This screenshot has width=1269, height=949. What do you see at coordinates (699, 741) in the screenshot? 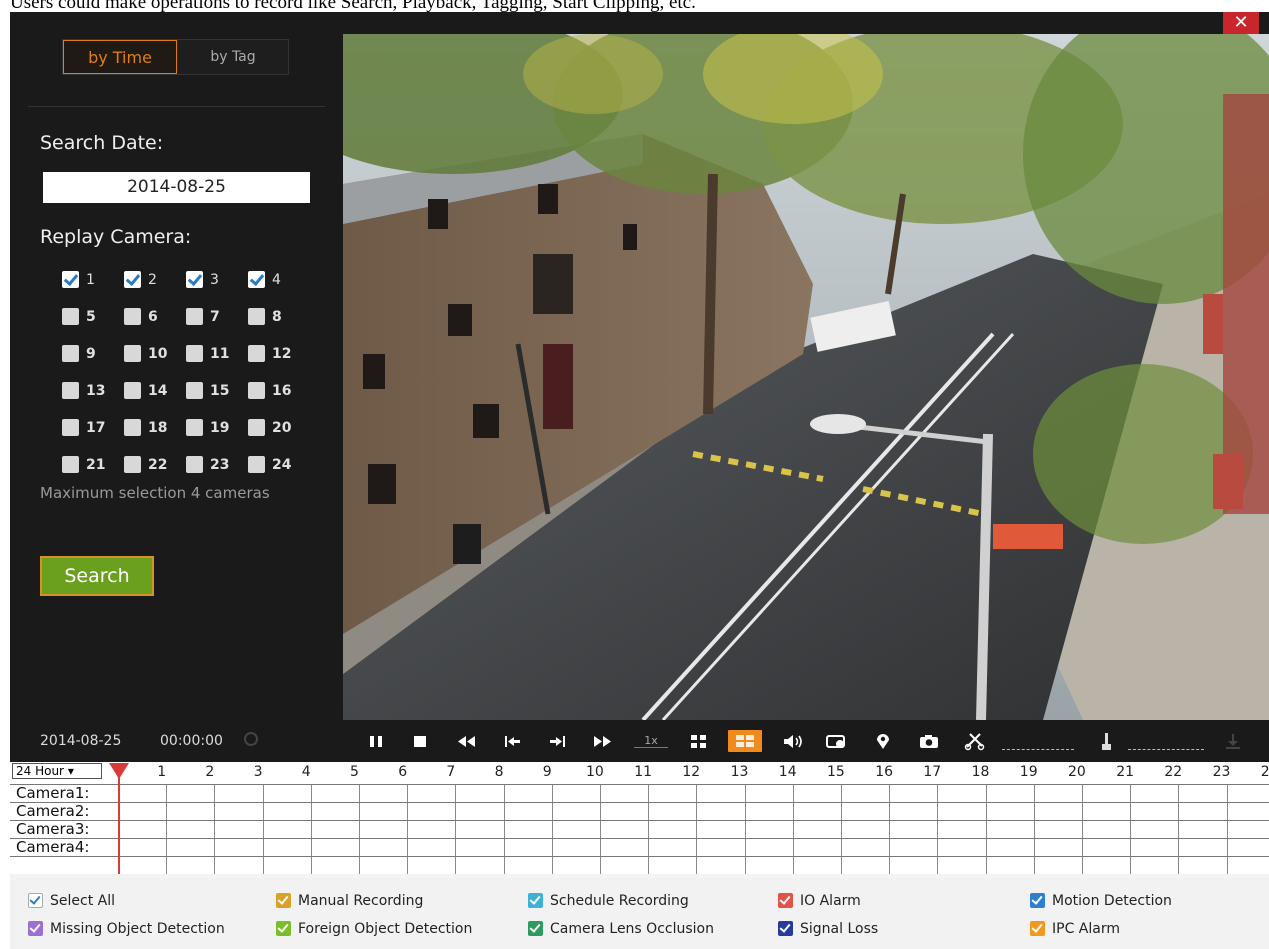
I see `grid-layout-icon` at bounding box center [699, 741].